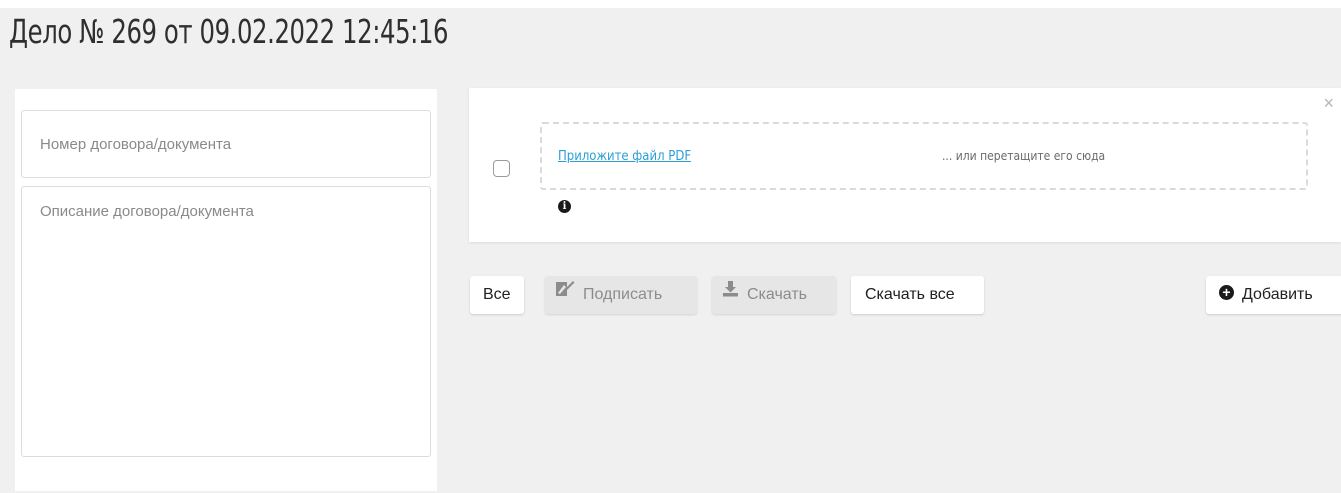  I want to click on download-label: Скачать, so click(777, 295).